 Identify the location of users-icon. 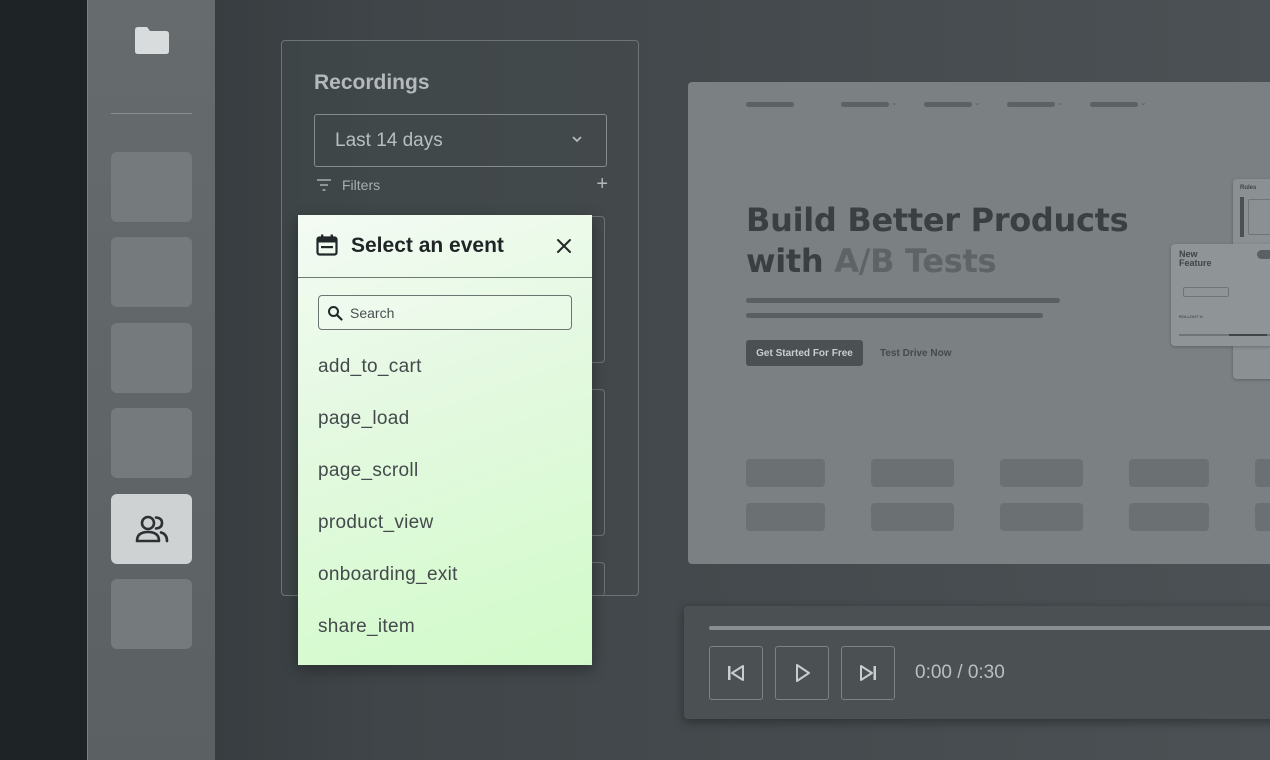
(151, 529).